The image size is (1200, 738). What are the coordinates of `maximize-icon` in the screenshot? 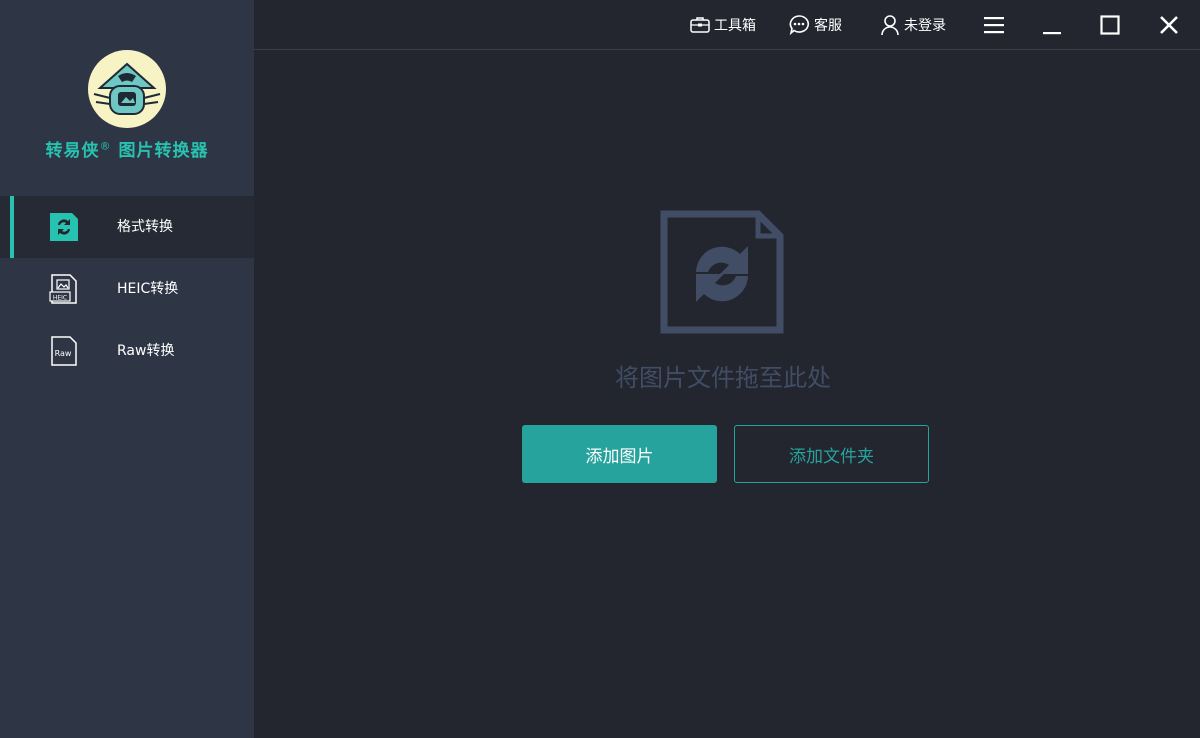 It's located at (1110, 25).